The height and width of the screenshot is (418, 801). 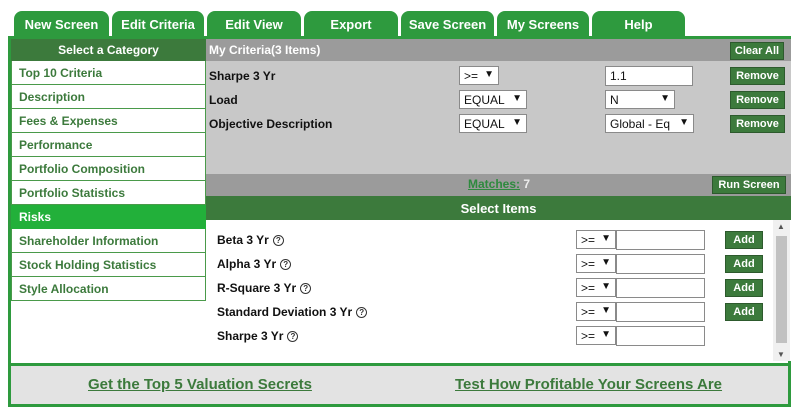 What do you see at coordinates (108, 145) in the screenshot?
I see `sidebar-item-performance: Performance` at bounding box center [108, 145].